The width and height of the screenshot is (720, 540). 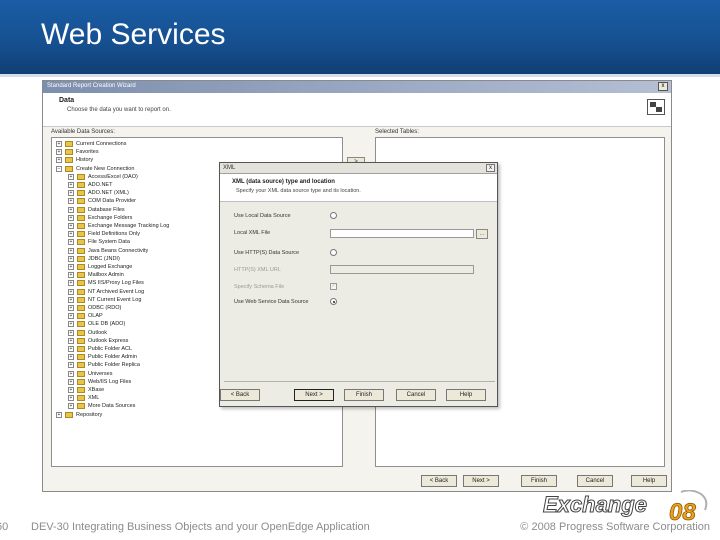 What do you see at coordinates (89, 414) in the screenshot?
I see `tree-item-label: Repository` at bounding box center [89, 414].